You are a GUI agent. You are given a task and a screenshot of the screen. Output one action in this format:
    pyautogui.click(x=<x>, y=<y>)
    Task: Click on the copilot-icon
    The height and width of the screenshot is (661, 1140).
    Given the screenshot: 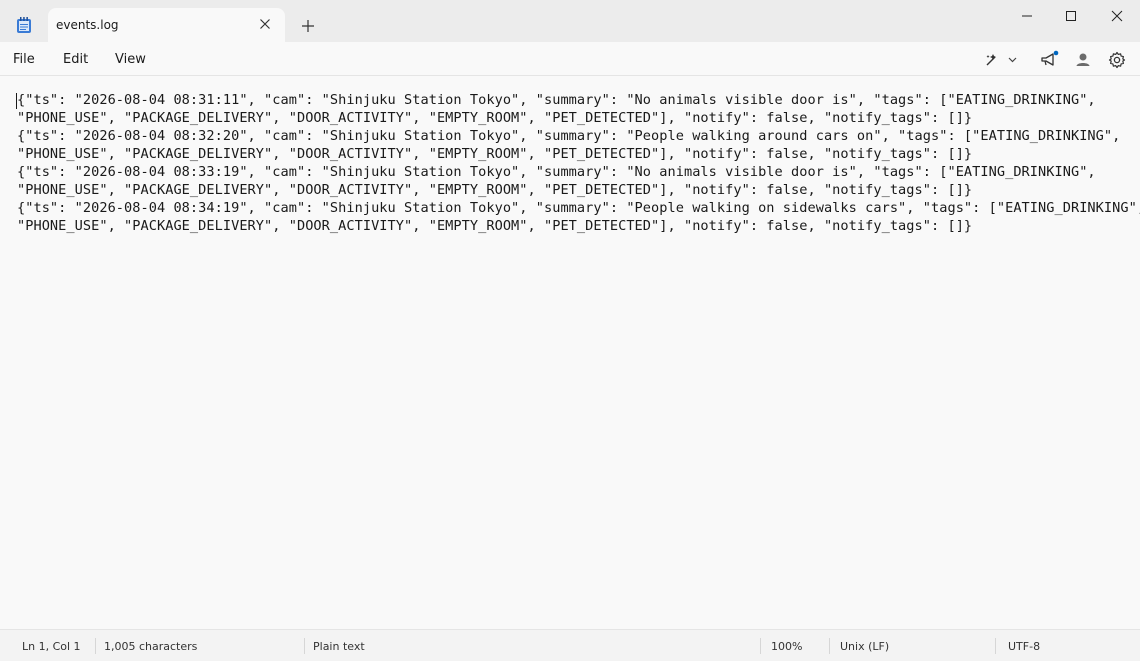 What is the action you would take?
    pyautogui.click(x=1001, y=60)
    